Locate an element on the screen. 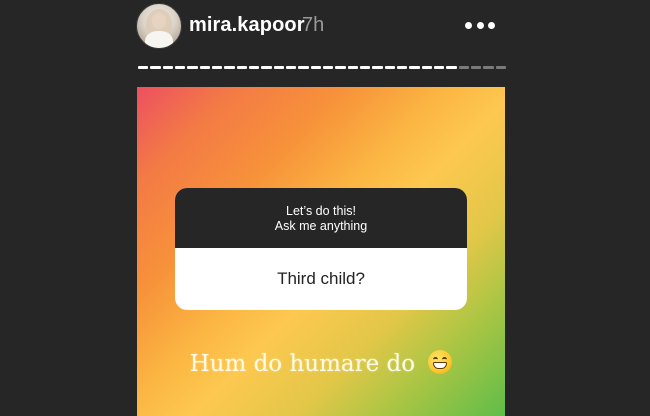 The height and width of the screenshot is (416, 650). timestamp: 7h is located at coordinates (313, 25).